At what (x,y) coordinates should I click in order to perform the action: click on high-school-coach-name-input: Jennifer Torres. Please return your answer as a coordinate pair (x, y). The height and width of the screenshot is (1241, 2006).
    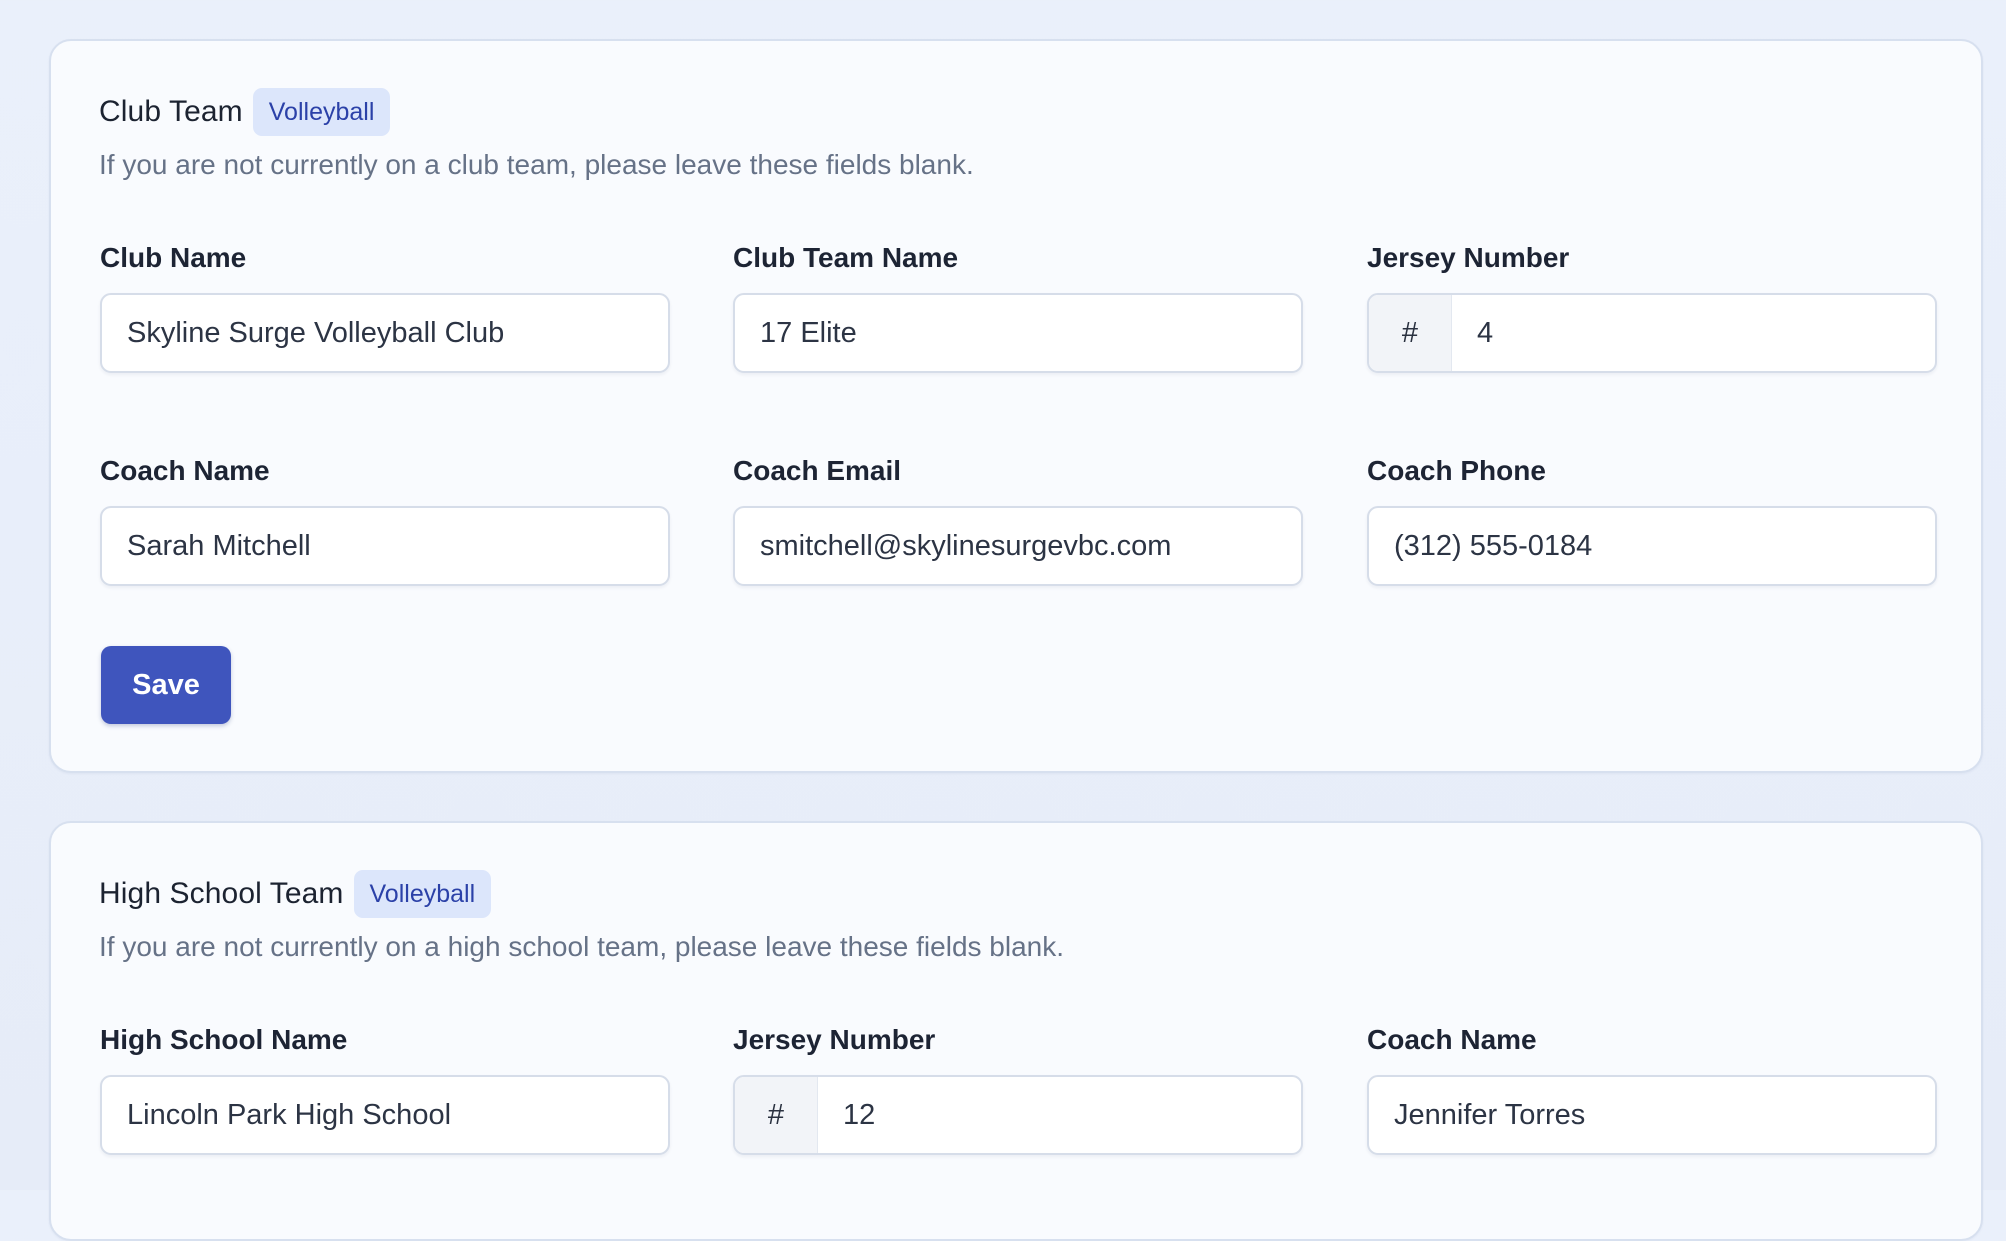
    Looking at the image, I should click on (1652, 1115).